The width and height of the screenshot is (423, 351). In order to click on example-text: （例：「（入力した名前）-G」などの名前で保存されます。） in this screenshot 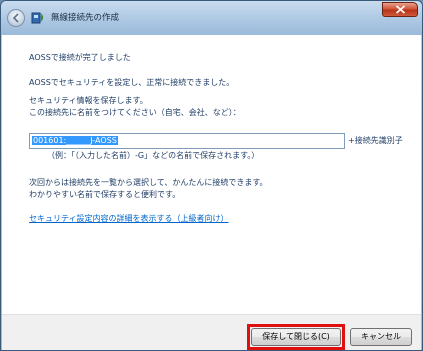, I will do `click(153, 155)`.